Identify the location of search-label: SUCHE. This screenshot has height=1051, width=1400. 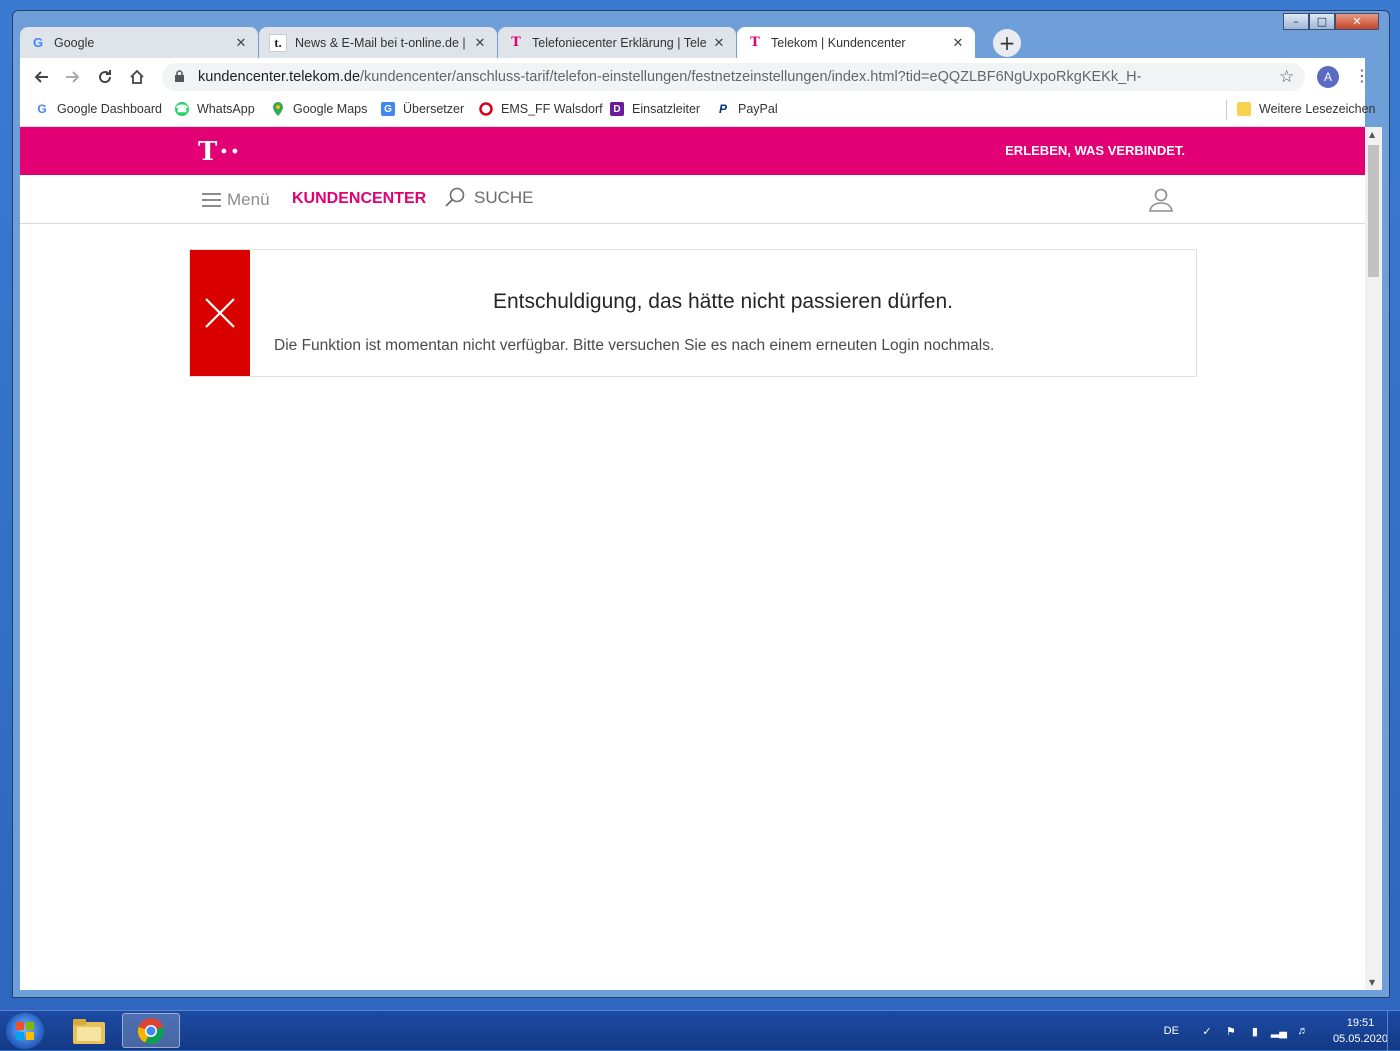
(504, 197).